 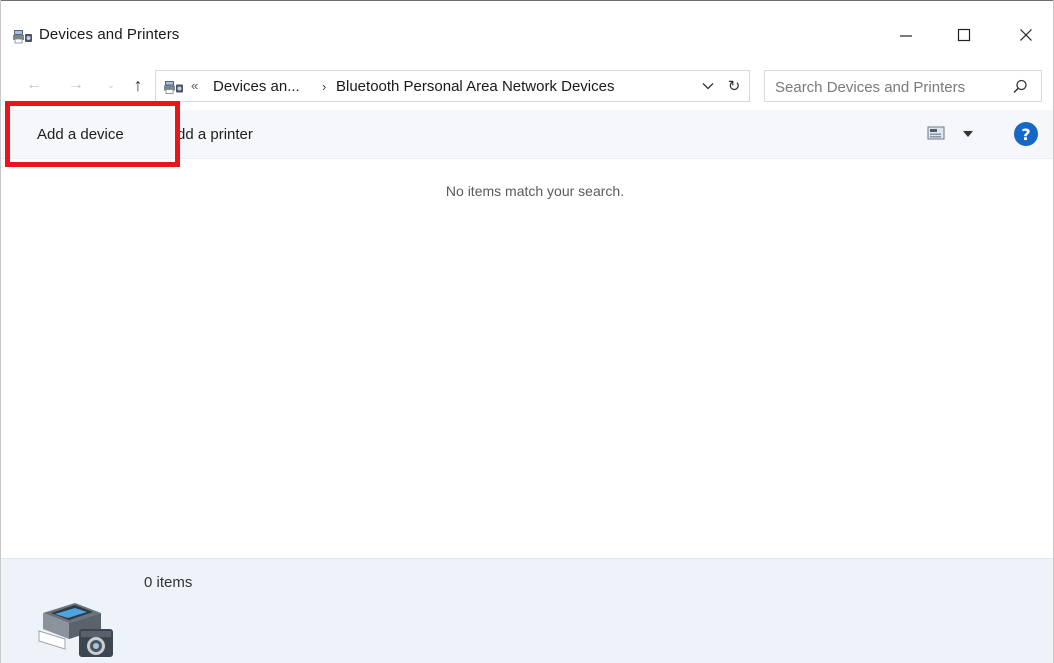 I want to click on minimize-button, so click(x=906, y=35).